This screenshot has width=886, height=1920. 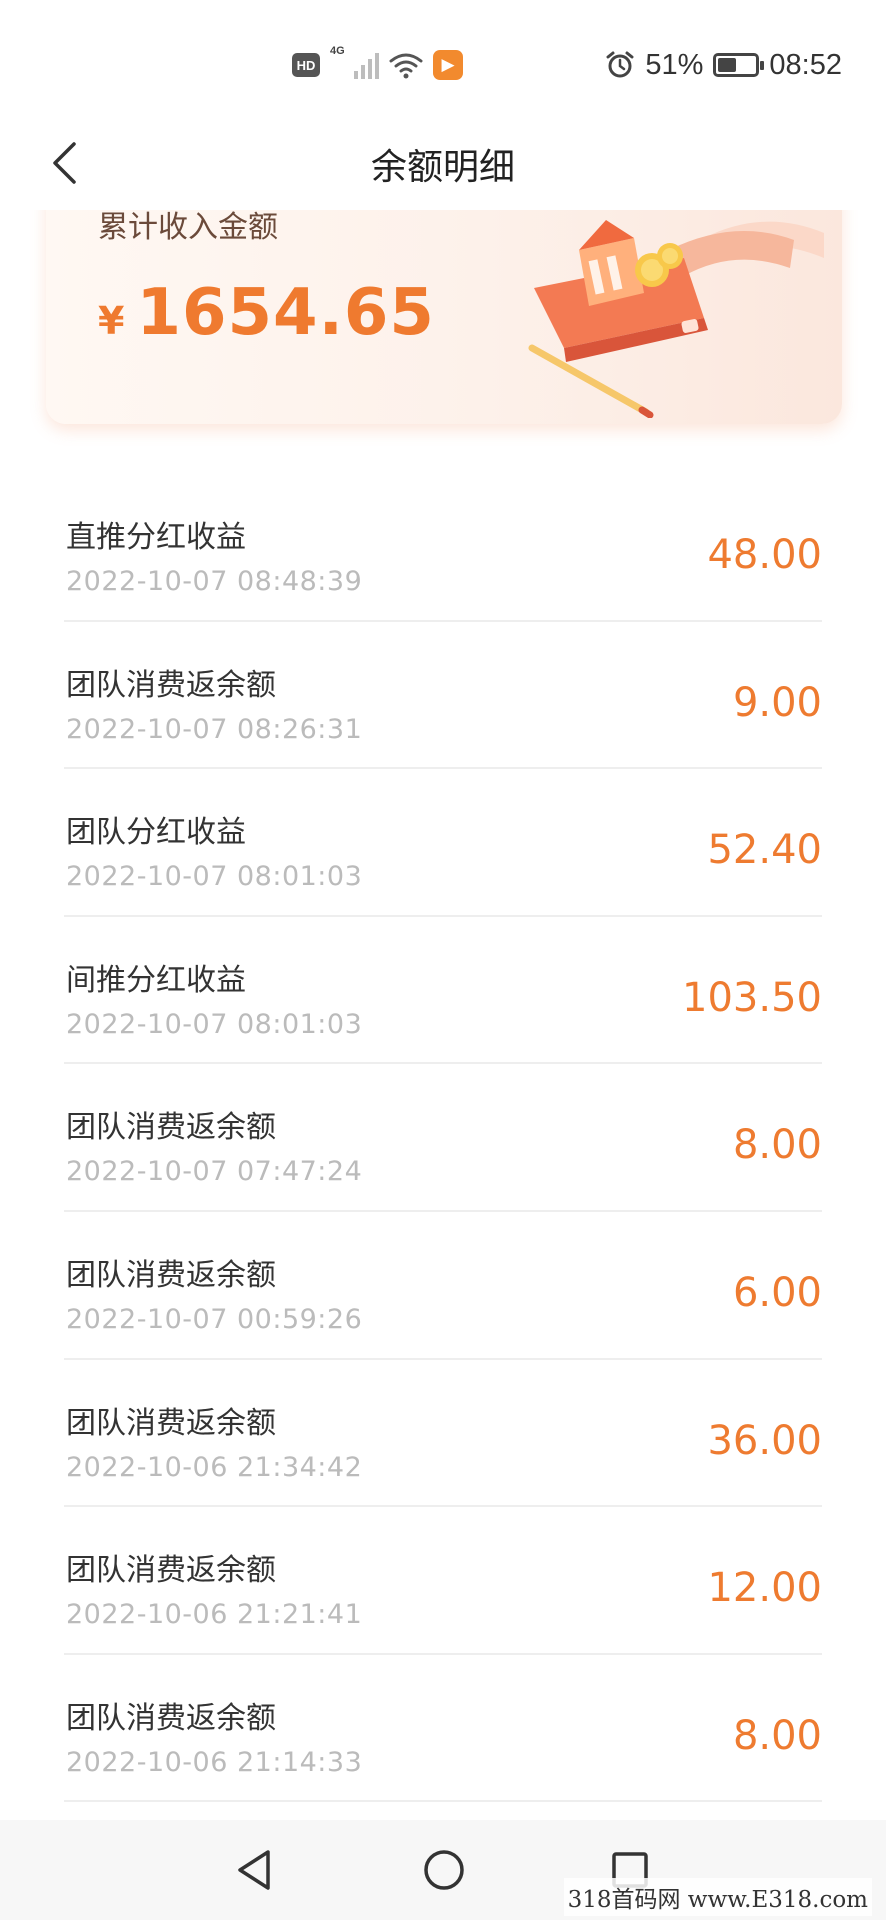 What do you see at coordinates (306, 65) in the screenshot?
I see `hd-icon: HD` at bounding box center [306, 65].